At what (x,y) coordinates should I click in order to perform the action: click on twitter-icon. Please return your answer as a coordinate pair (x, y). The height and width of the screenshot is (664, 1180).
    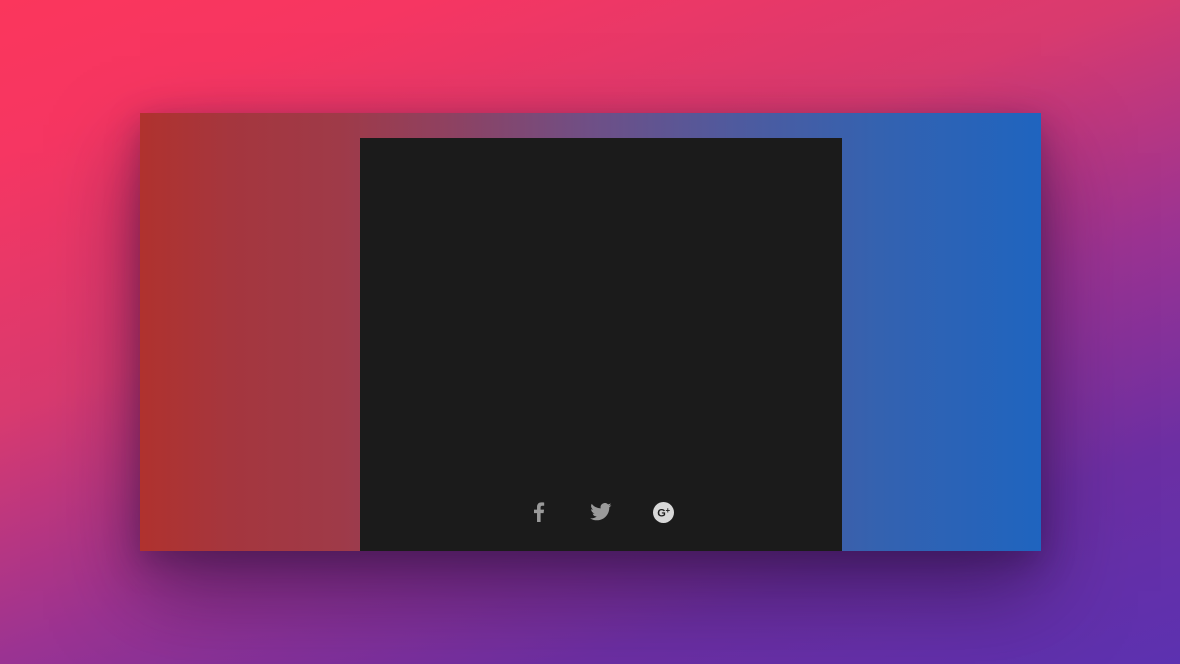
    Looking at the image, I should click on (601, 512).